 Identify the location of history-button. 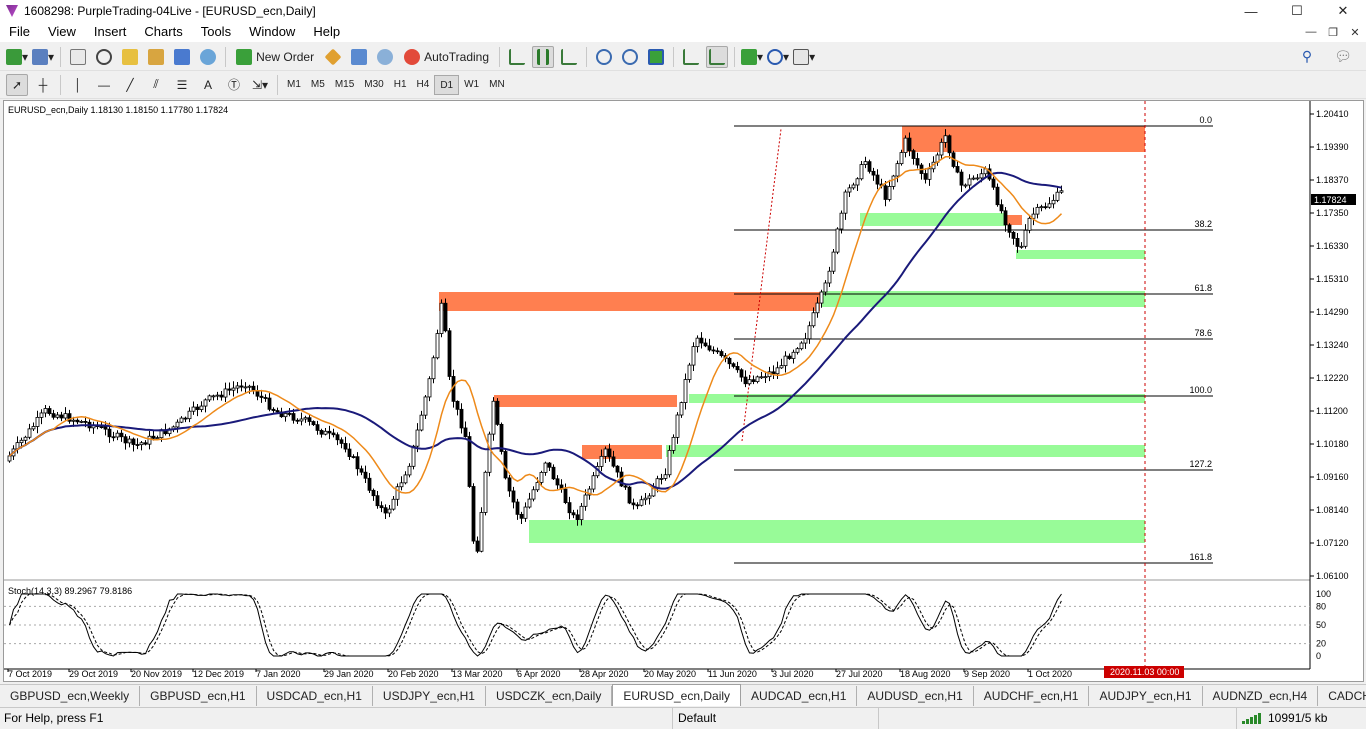
(385, 57).